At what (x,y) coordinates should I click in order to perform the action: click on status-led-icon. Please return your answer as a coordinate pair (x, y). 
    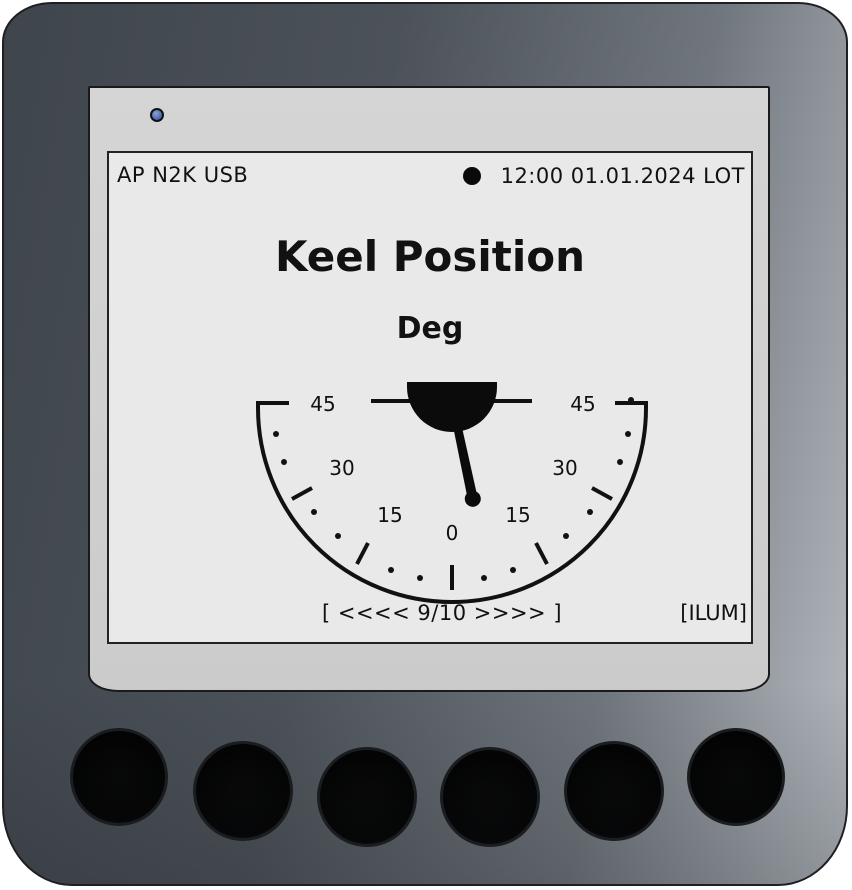
    Looking at the image, I should click on (157, 115).